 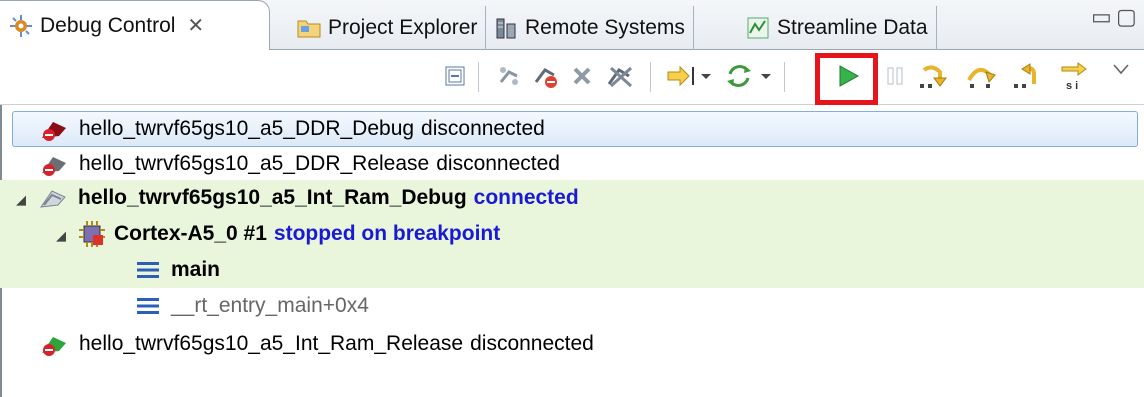 What do you see at coordinates (981, 76) in the screenshot?
I see `step-over-icon` at bounding box center [981, 76].